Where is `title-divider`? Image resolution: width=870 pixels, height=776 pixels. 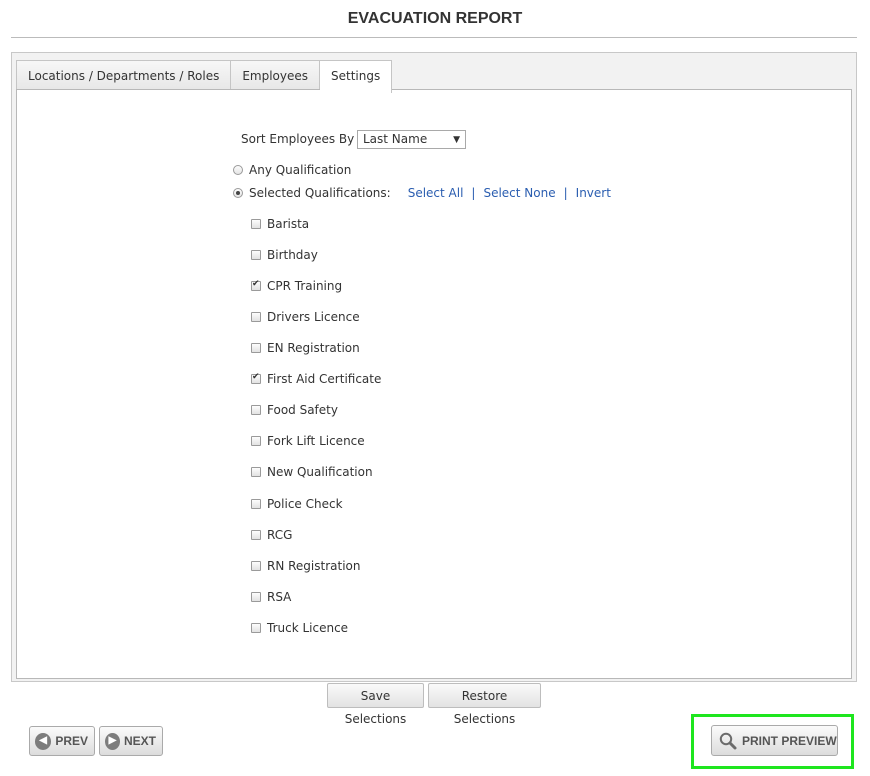 title-divider is located at coordinates (434, 37).